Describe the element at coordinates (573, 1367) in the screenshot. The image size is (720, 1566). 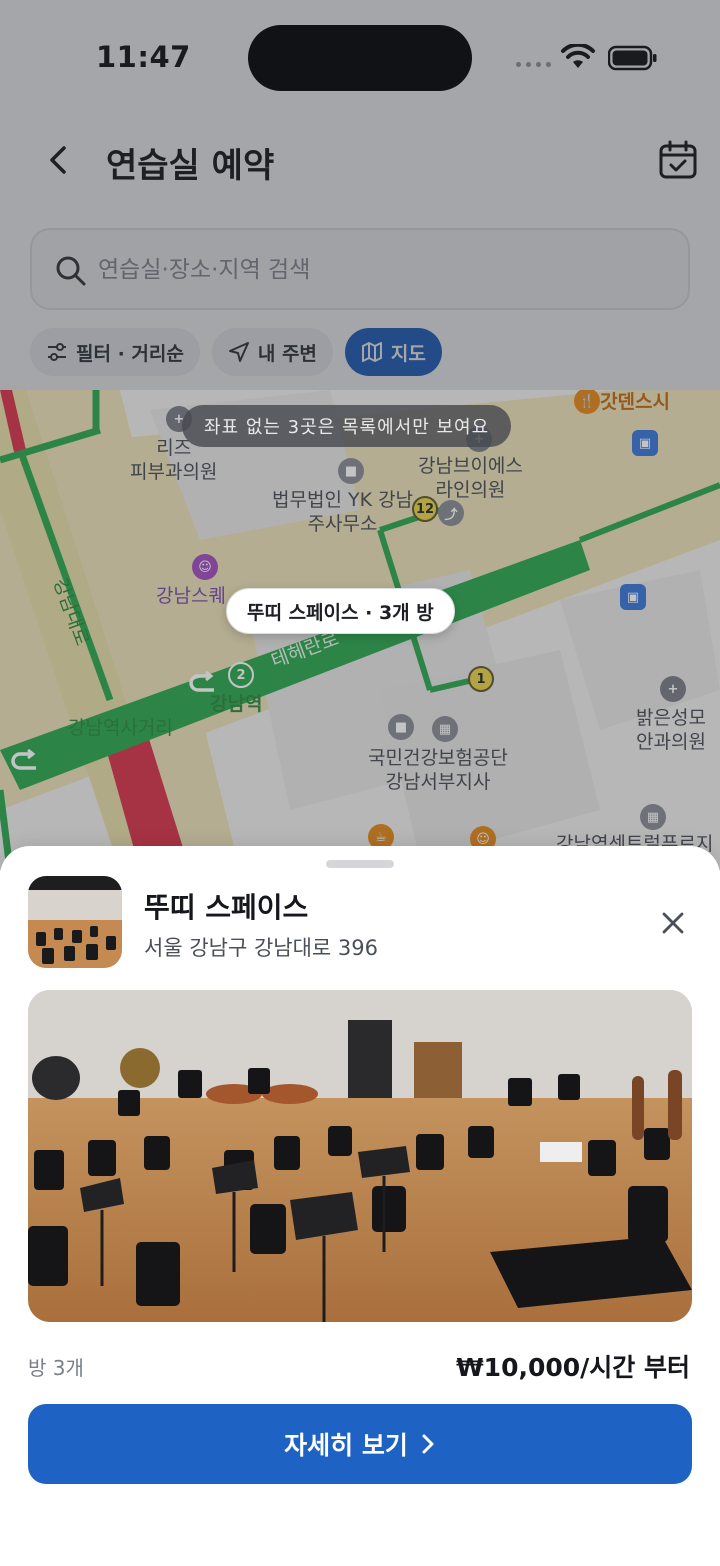
I see `price-label: ₩10,000/시간 부터` at that location.